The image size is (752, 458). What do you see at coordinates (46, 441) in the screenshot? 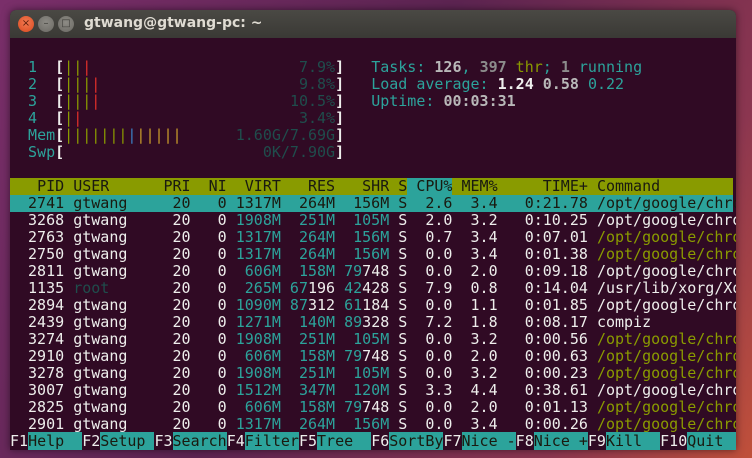
I see `function-key-f1: F1Help` at bounding box center [46, 441].